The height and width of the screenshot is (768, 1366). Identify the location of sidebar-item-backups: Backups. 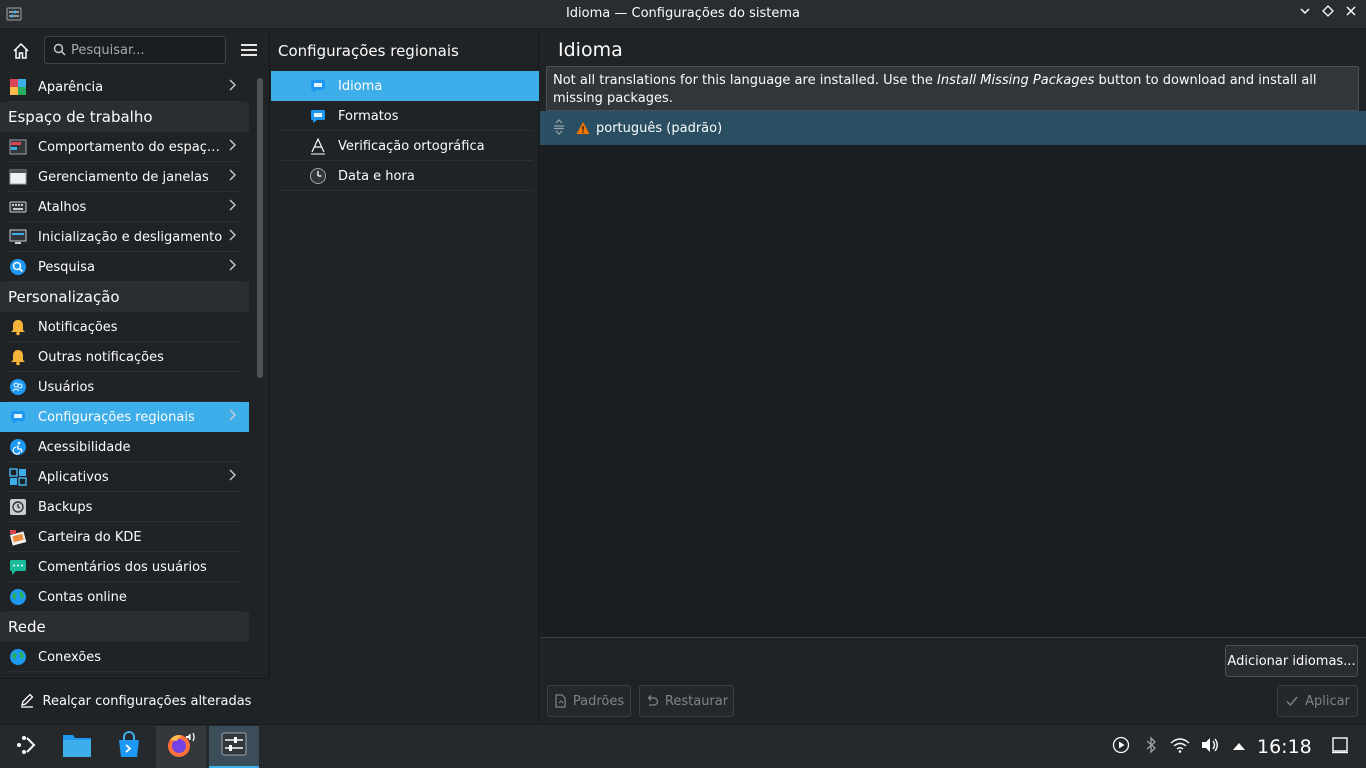
(124, 507).